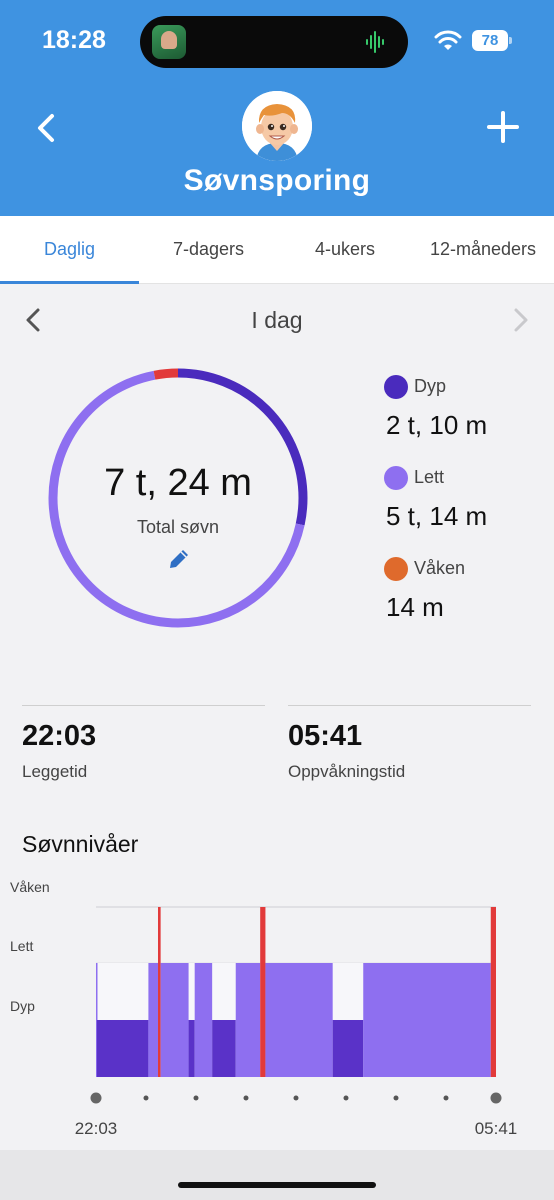 The height and width of the screenshot is (1200, 554). Describe the element at coordinates (22, 1006) in the screenshot. I see `level-label: Dyp` at that location.